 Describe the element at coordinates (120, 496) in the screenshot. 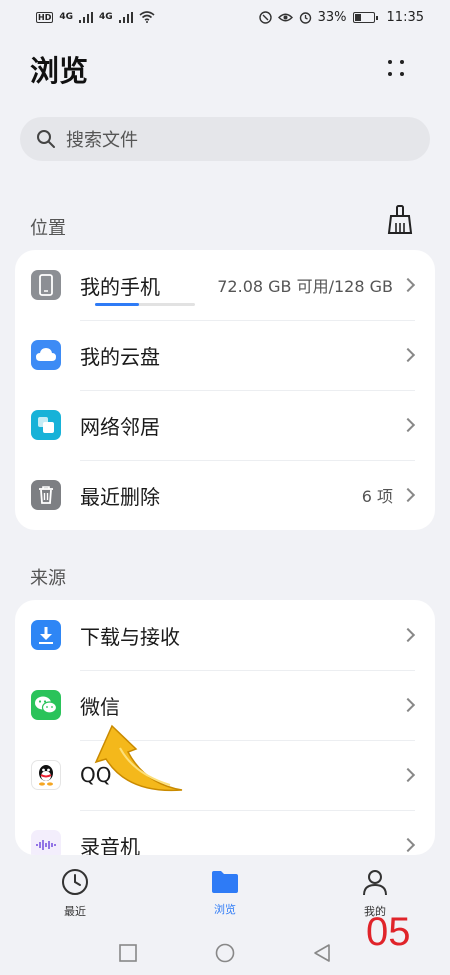

I see `location-item-label: 最近删除` at that location.